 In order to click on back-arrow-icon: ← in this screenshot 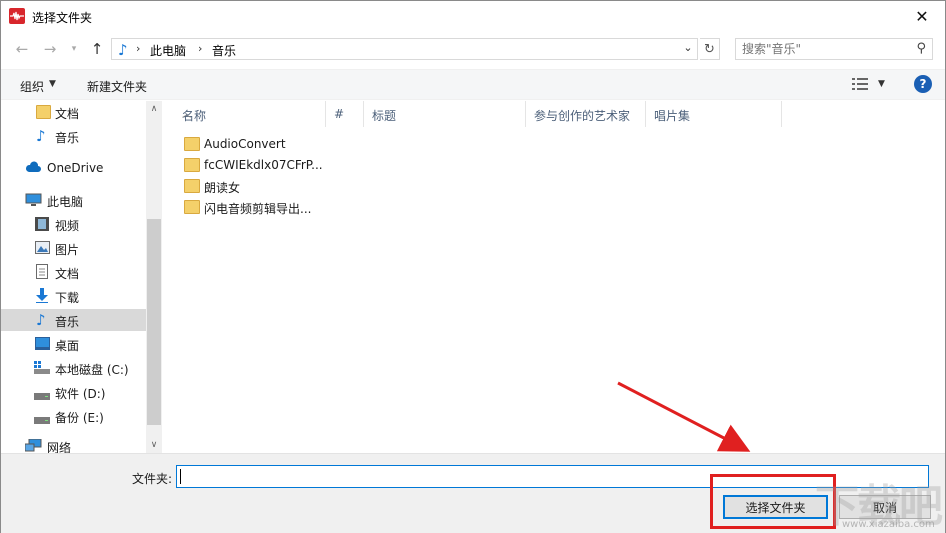, I will do `click(22, 49)`.